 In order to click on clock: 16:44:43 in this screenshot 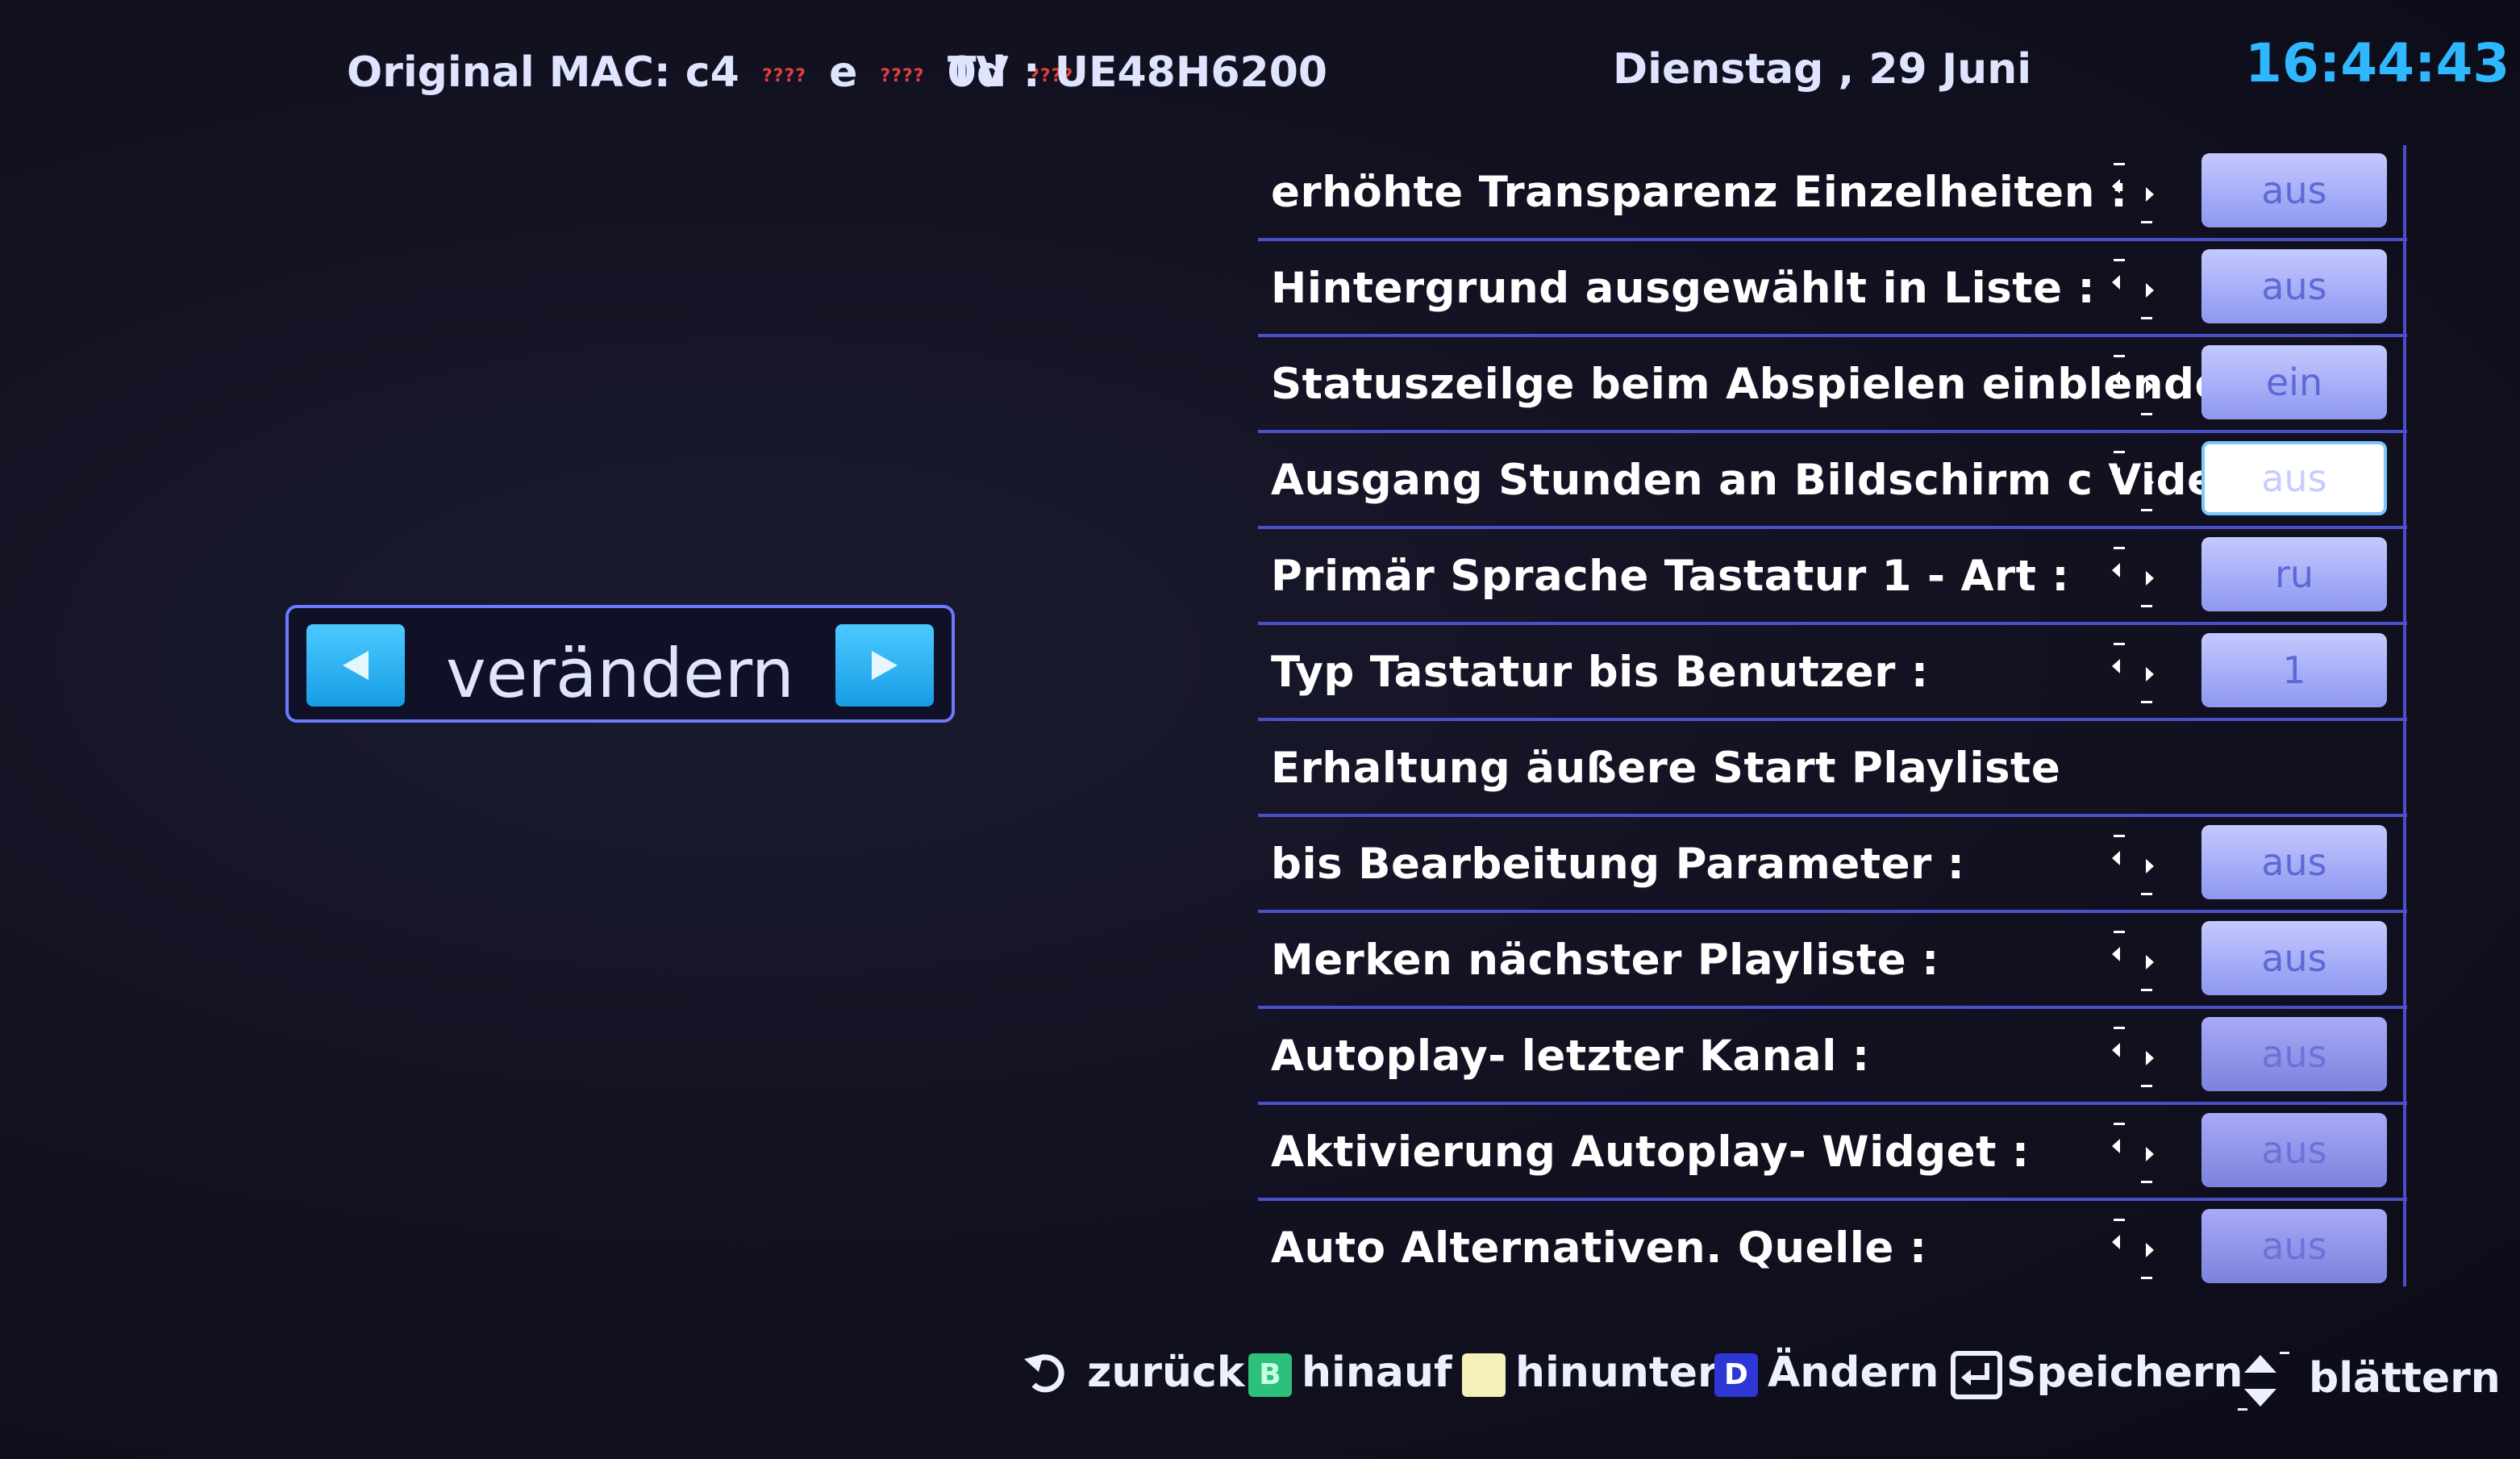, I will do `click(2377, 63)`.